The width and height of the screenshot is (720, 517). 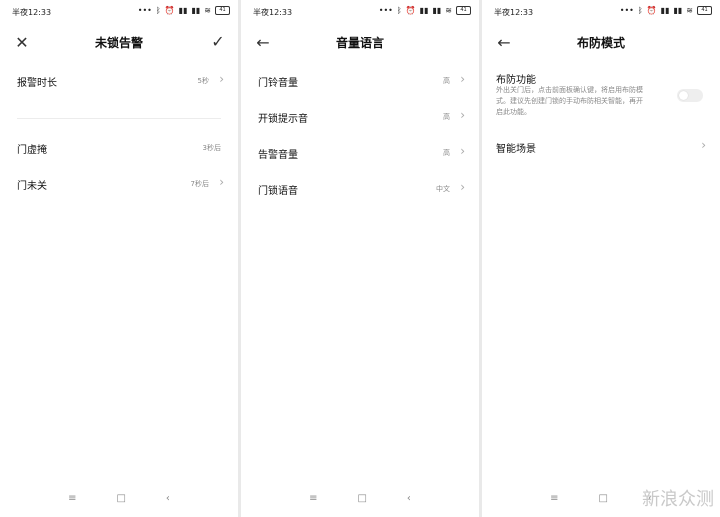 I want to click on row-alarm-duration: 报警时长 5秒 ›, so click(x=119, y=80).